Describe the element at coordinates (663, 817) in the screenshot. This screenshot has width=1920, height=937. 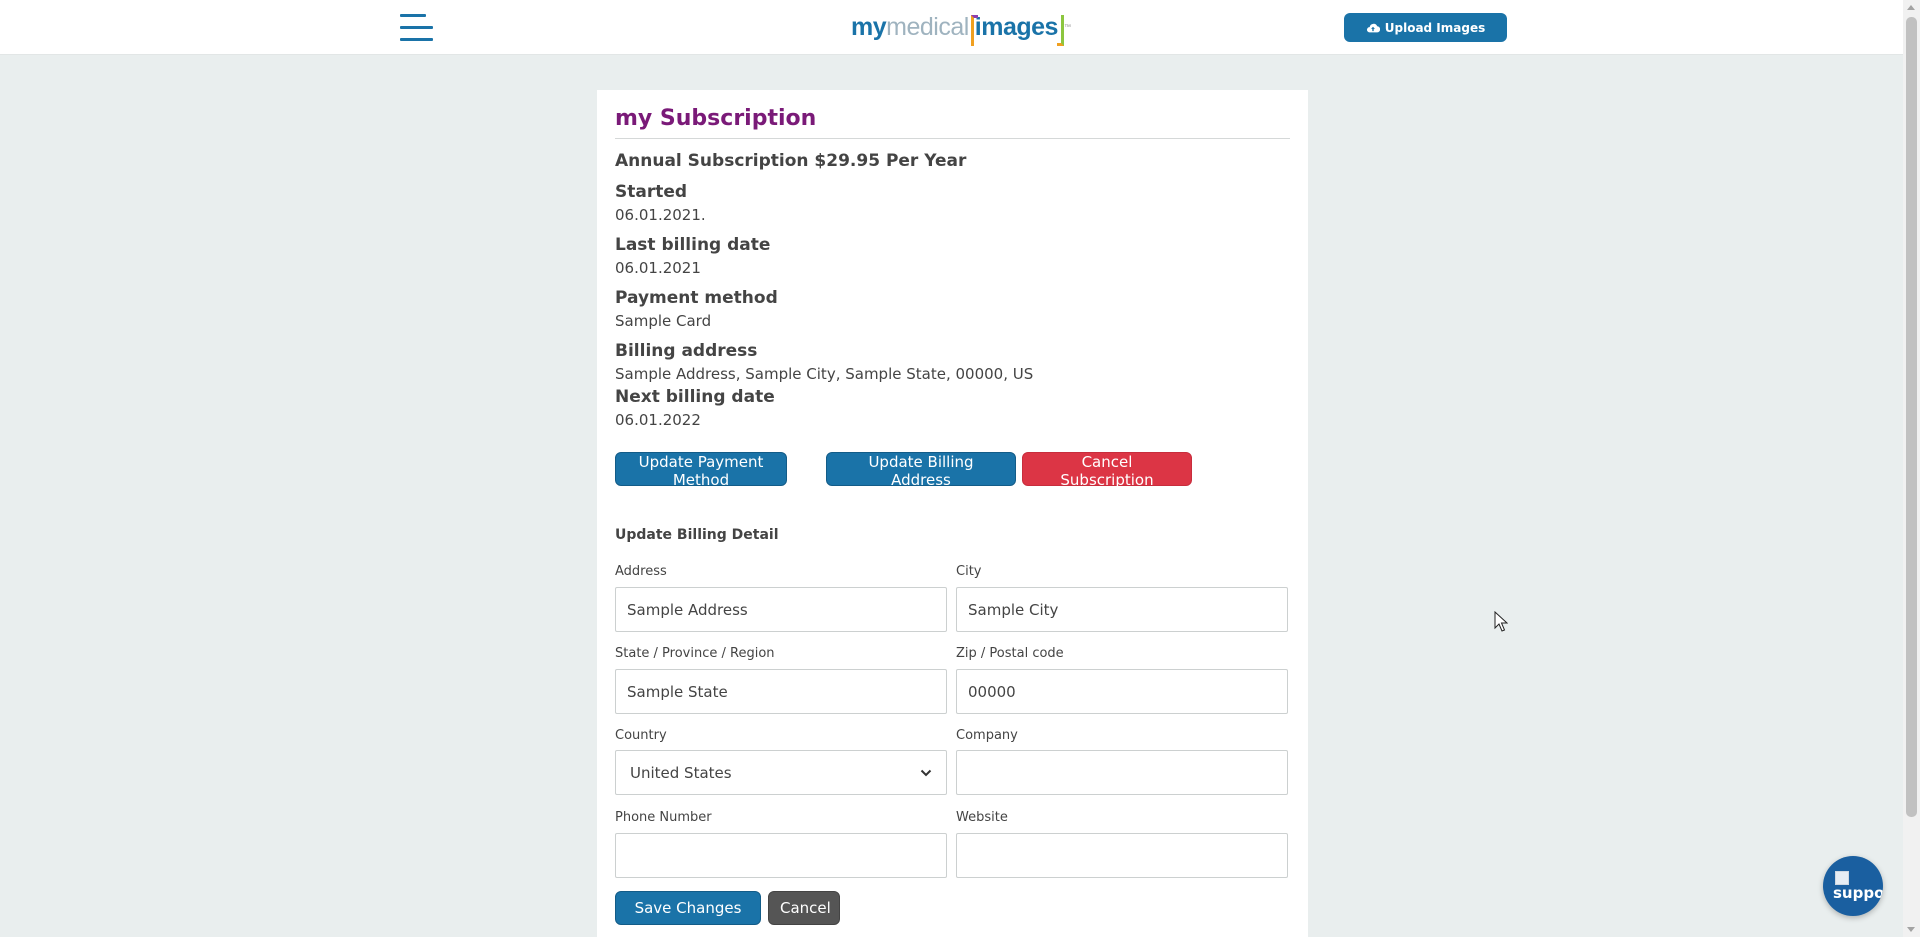
I see `phone-label: Phone Number` at that location.